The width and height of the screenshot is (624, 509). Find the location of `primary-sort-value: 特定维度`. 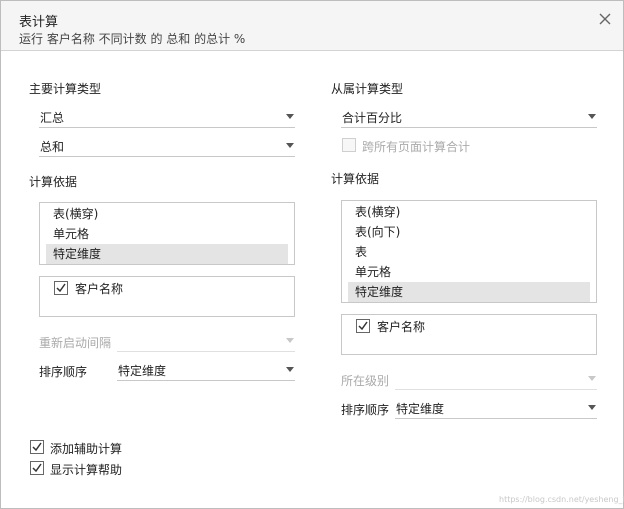

primary-sort-value: 特定维度 is located at coordinates (142, 371).